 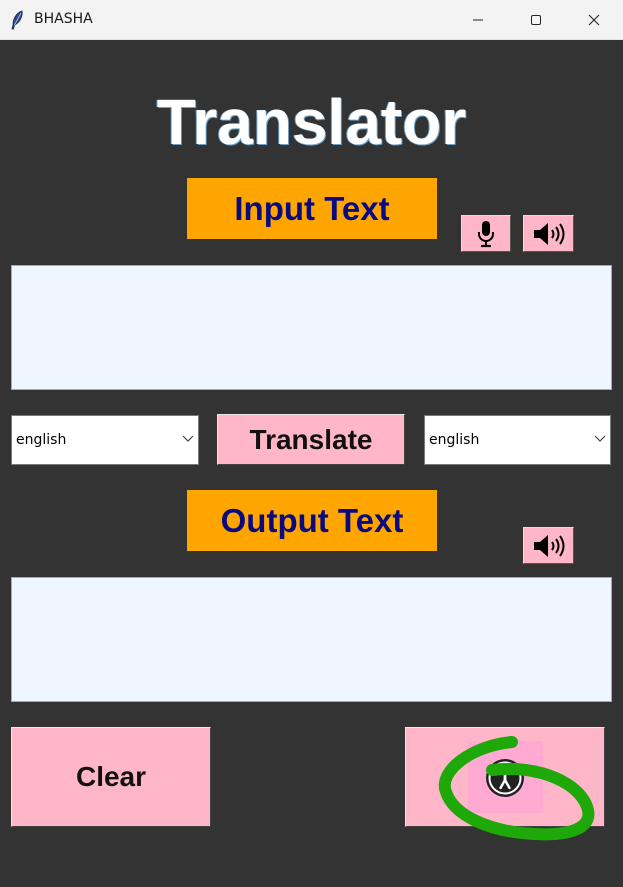 I want to click on output-text-area, so click(x=311, y=639).